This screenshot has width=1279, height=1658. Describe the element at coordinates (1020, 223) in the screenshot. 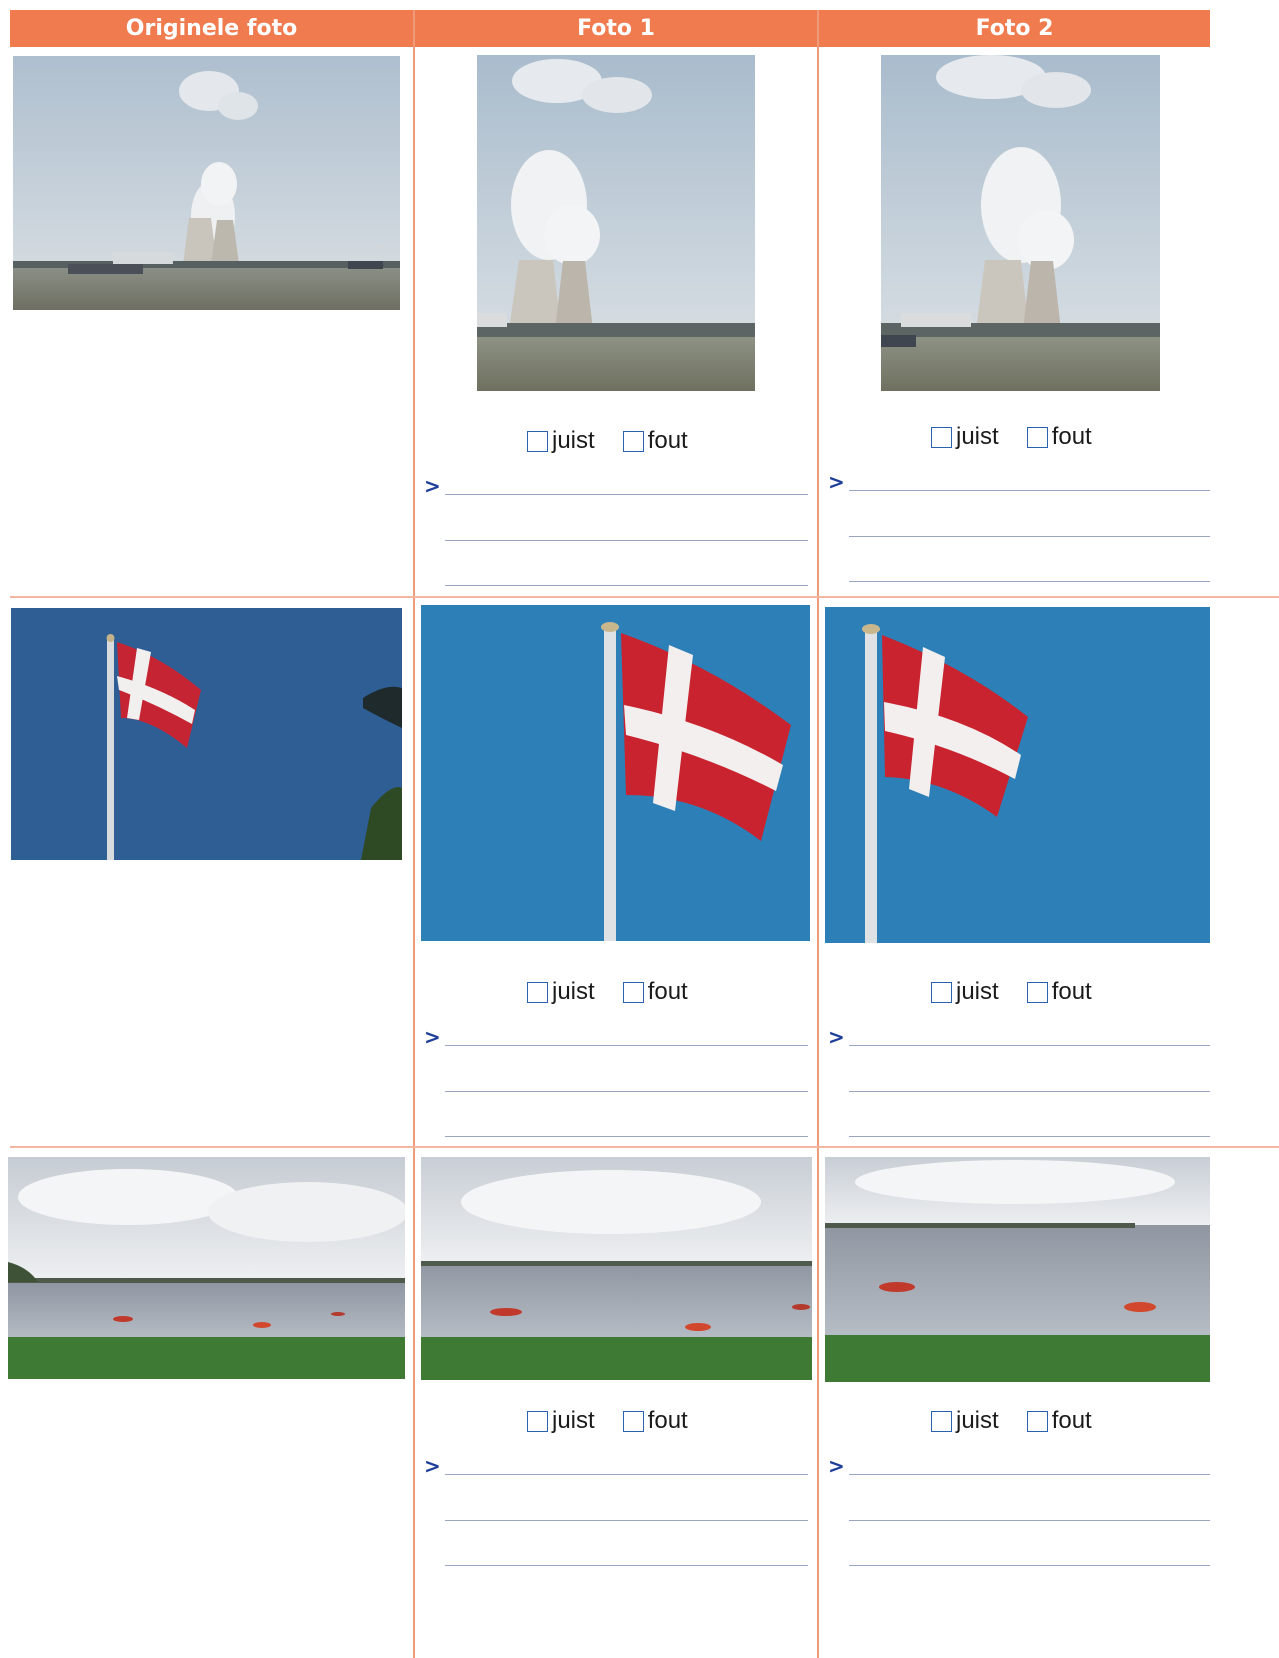

I see `foto2-photo-powerplant` at that location.